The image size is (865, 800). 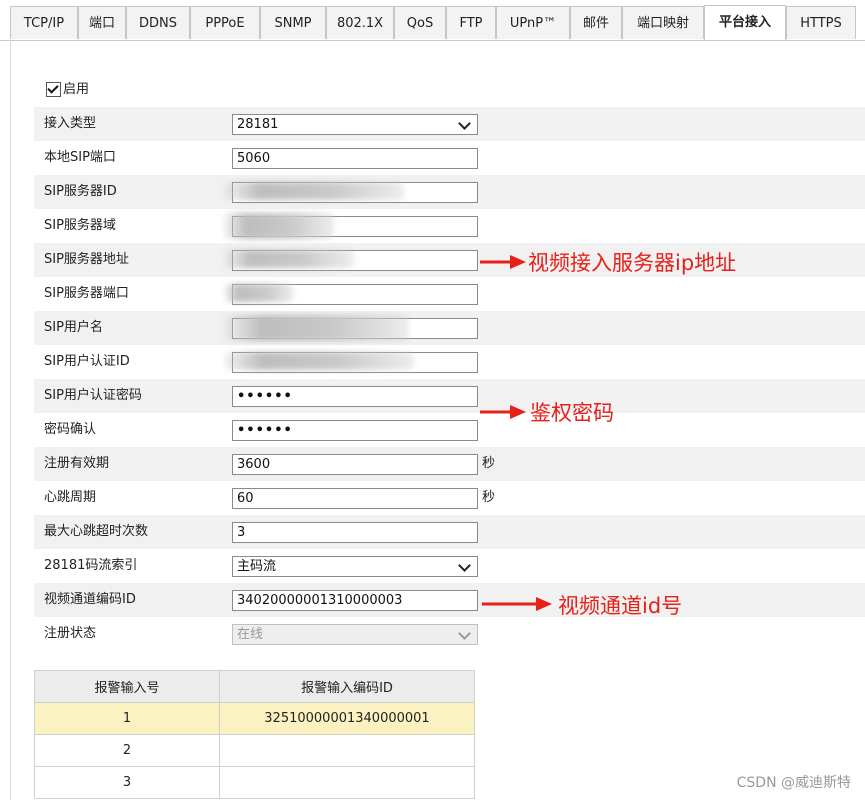 What do you see at coordinates (44, 22) in the screenshot?
I see `tab-tcpip: TCP/IP` at bounding box center [44, 22].